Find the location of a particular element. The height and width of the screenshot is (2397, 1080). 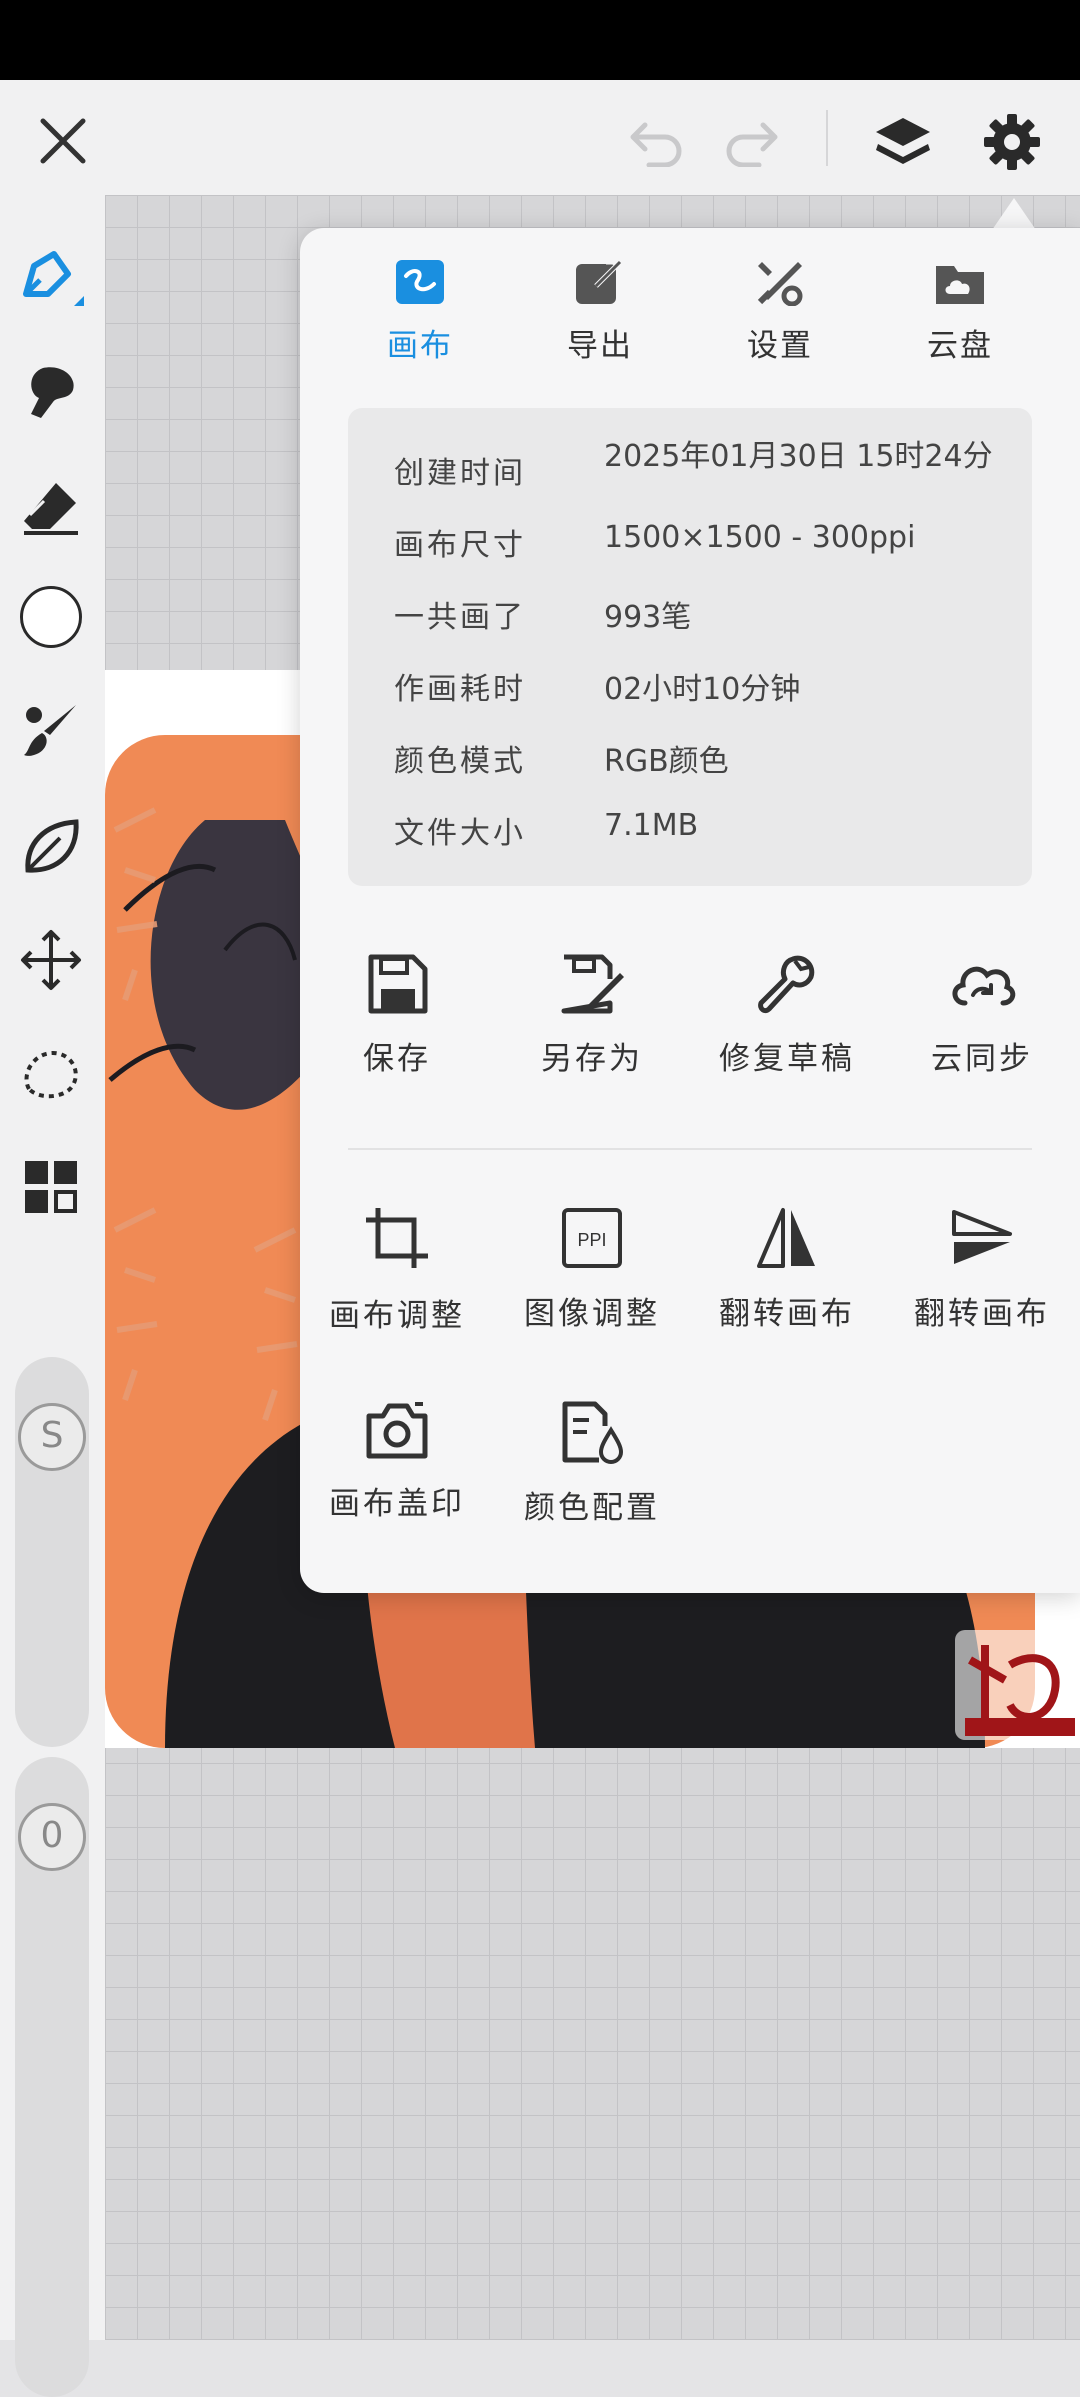

toolbar-divider is located at coordinates (827, 138).